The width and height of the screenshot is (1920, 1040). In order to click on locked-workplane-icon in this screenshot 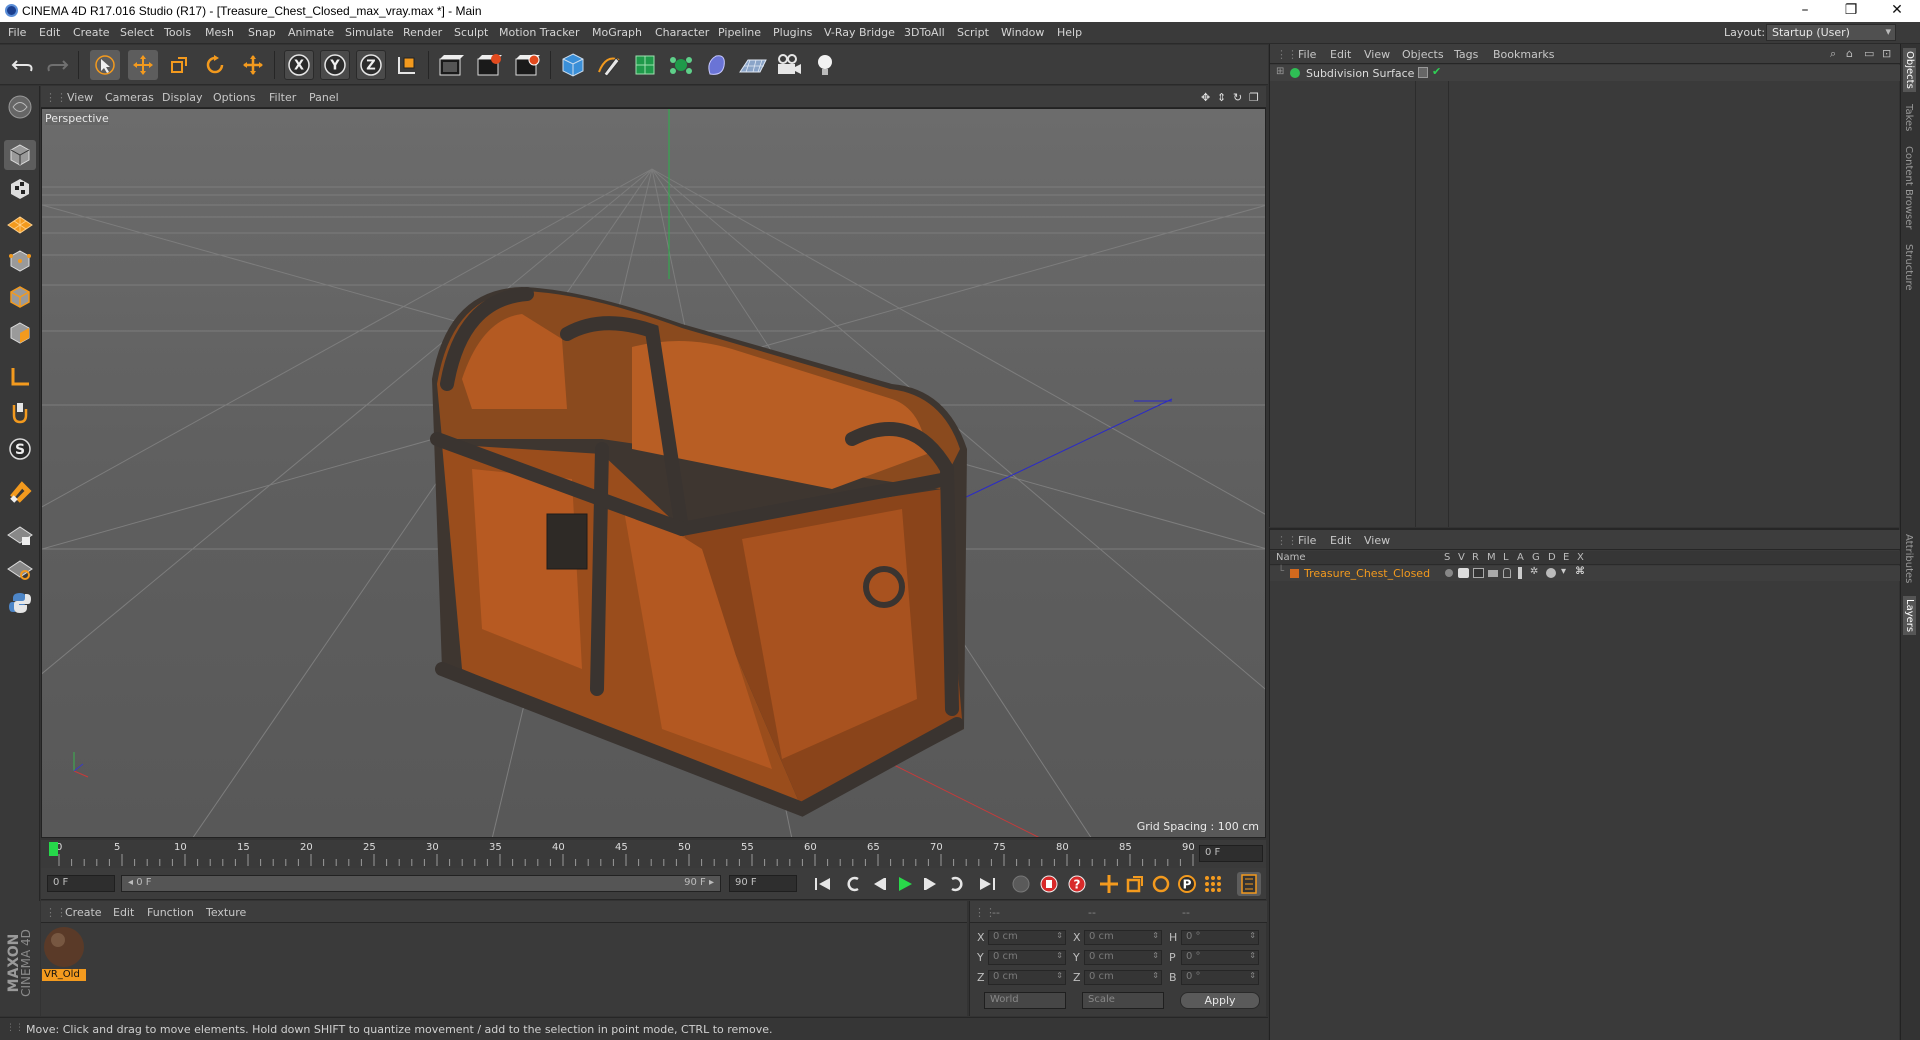, I will do `click(20, 535)`.